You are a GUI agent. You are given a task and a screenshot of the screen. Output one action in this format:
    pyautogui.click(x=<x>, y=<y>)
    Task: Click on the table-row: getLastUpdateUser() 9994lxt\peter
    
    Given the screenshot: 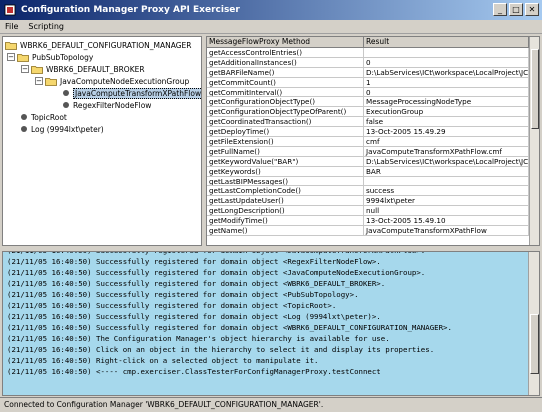 What is the action you would take?
    pyautogui.click(x=373, y=201)
    